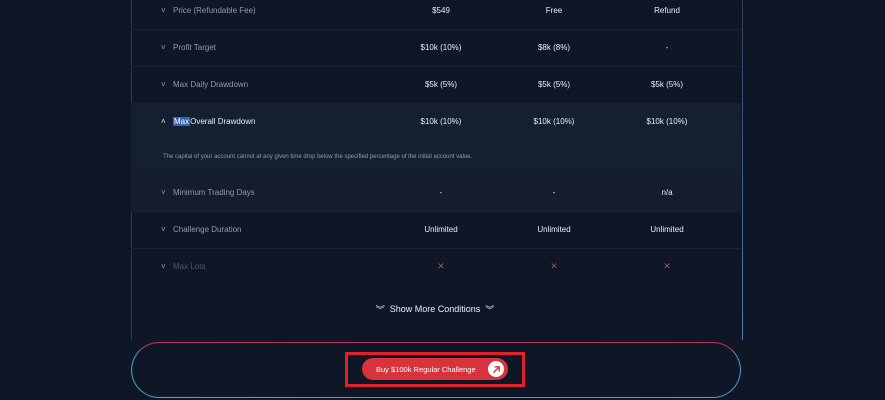 This screenshot has height=400, width=885. Describe the element at coordinates (163, 121) in the screenshot. I see `chevron-up-icon: ˄` at that location.